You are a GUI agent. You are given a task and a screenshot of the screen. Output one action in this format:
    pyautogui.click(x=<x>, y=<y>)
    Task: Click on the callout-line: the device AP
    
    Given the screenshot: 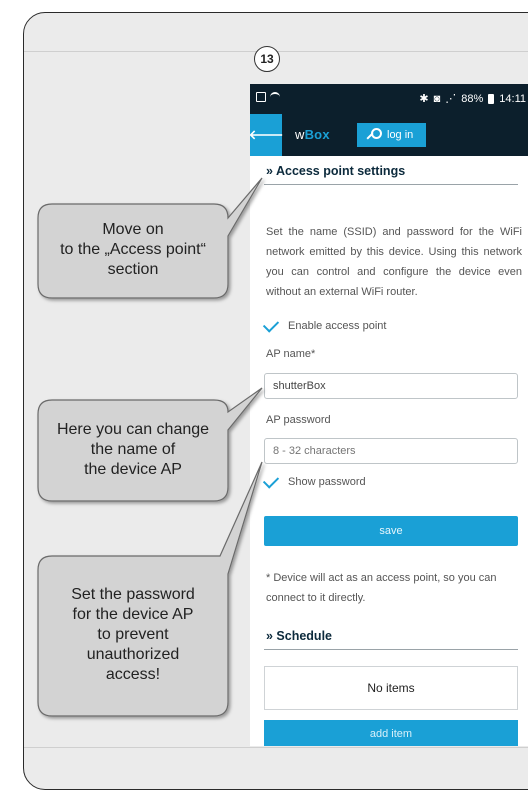 What is the action you would take?
    pyautogui.click(x=133, y=469)
    